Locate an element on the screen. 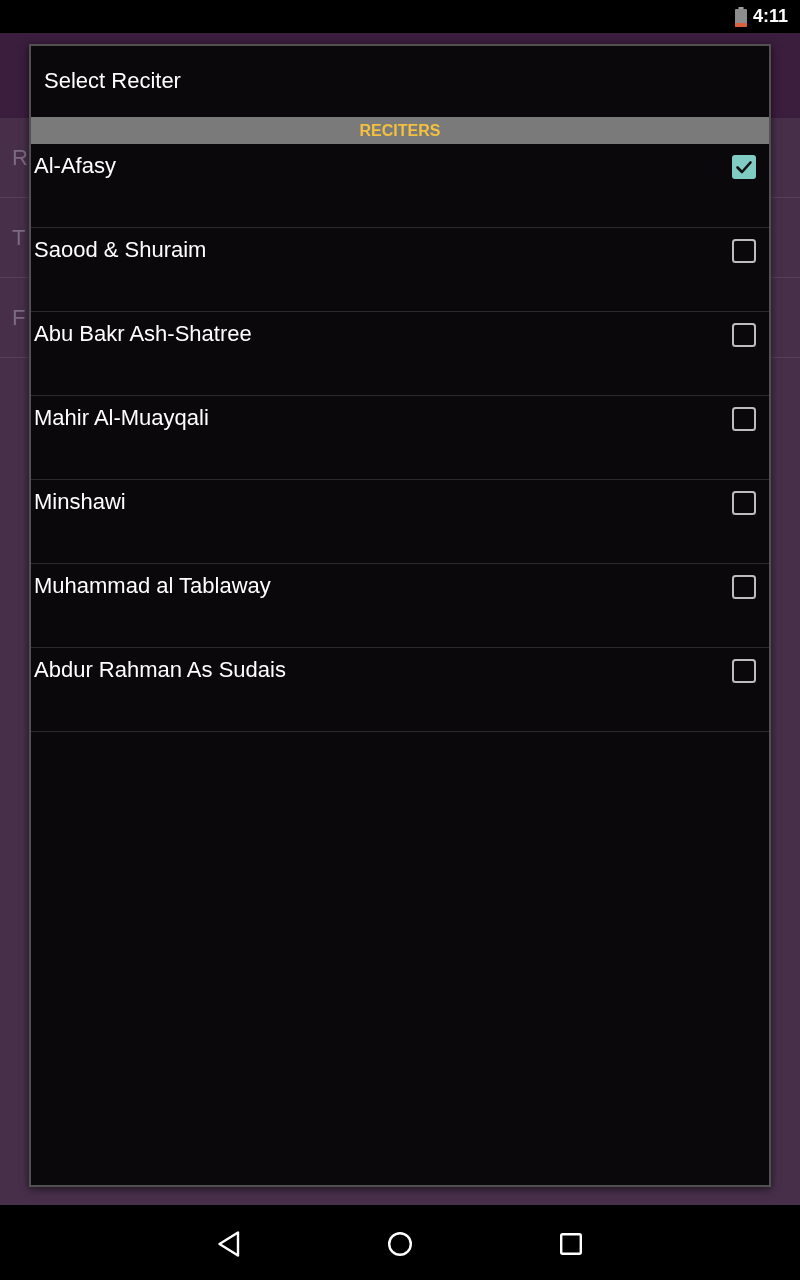 The image size is (800, 1280). home-icon is located at coordinates (400, 1243).